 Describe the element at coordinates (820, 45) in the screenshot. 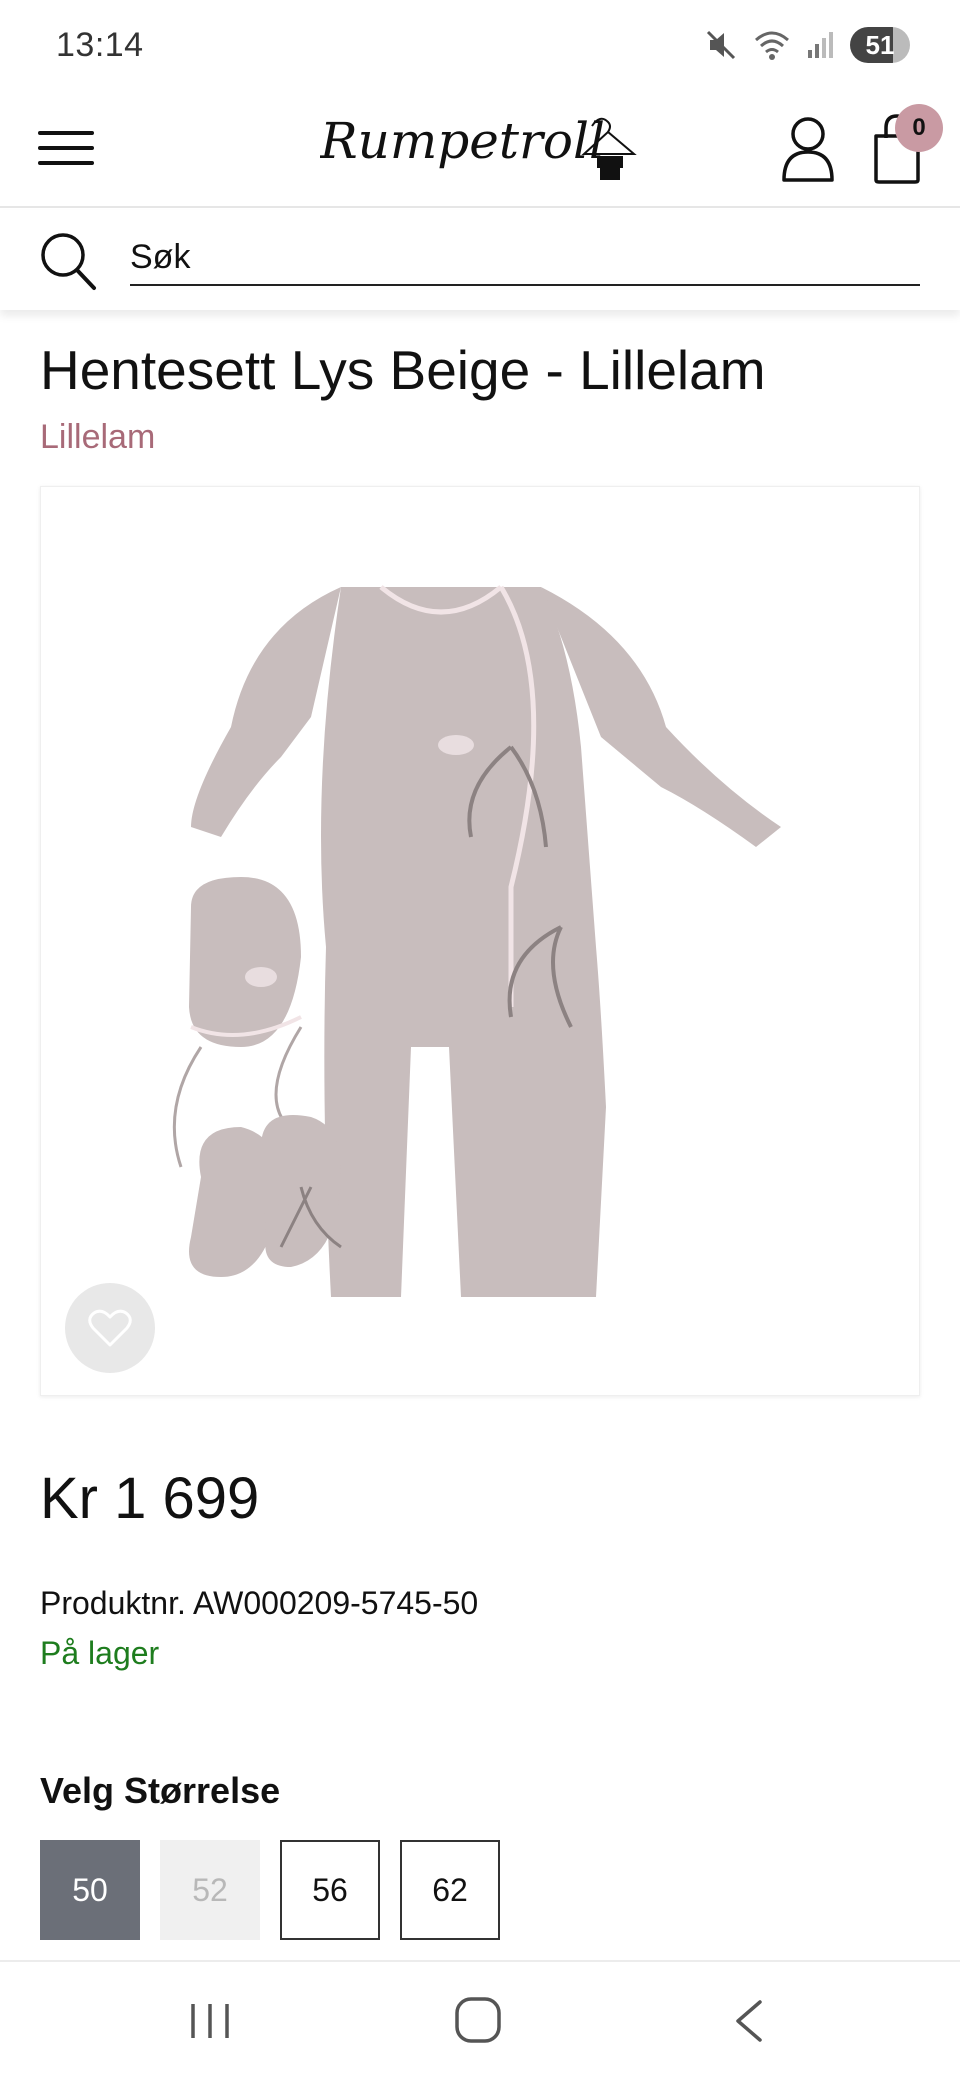

I see `signal-icon` at that location.